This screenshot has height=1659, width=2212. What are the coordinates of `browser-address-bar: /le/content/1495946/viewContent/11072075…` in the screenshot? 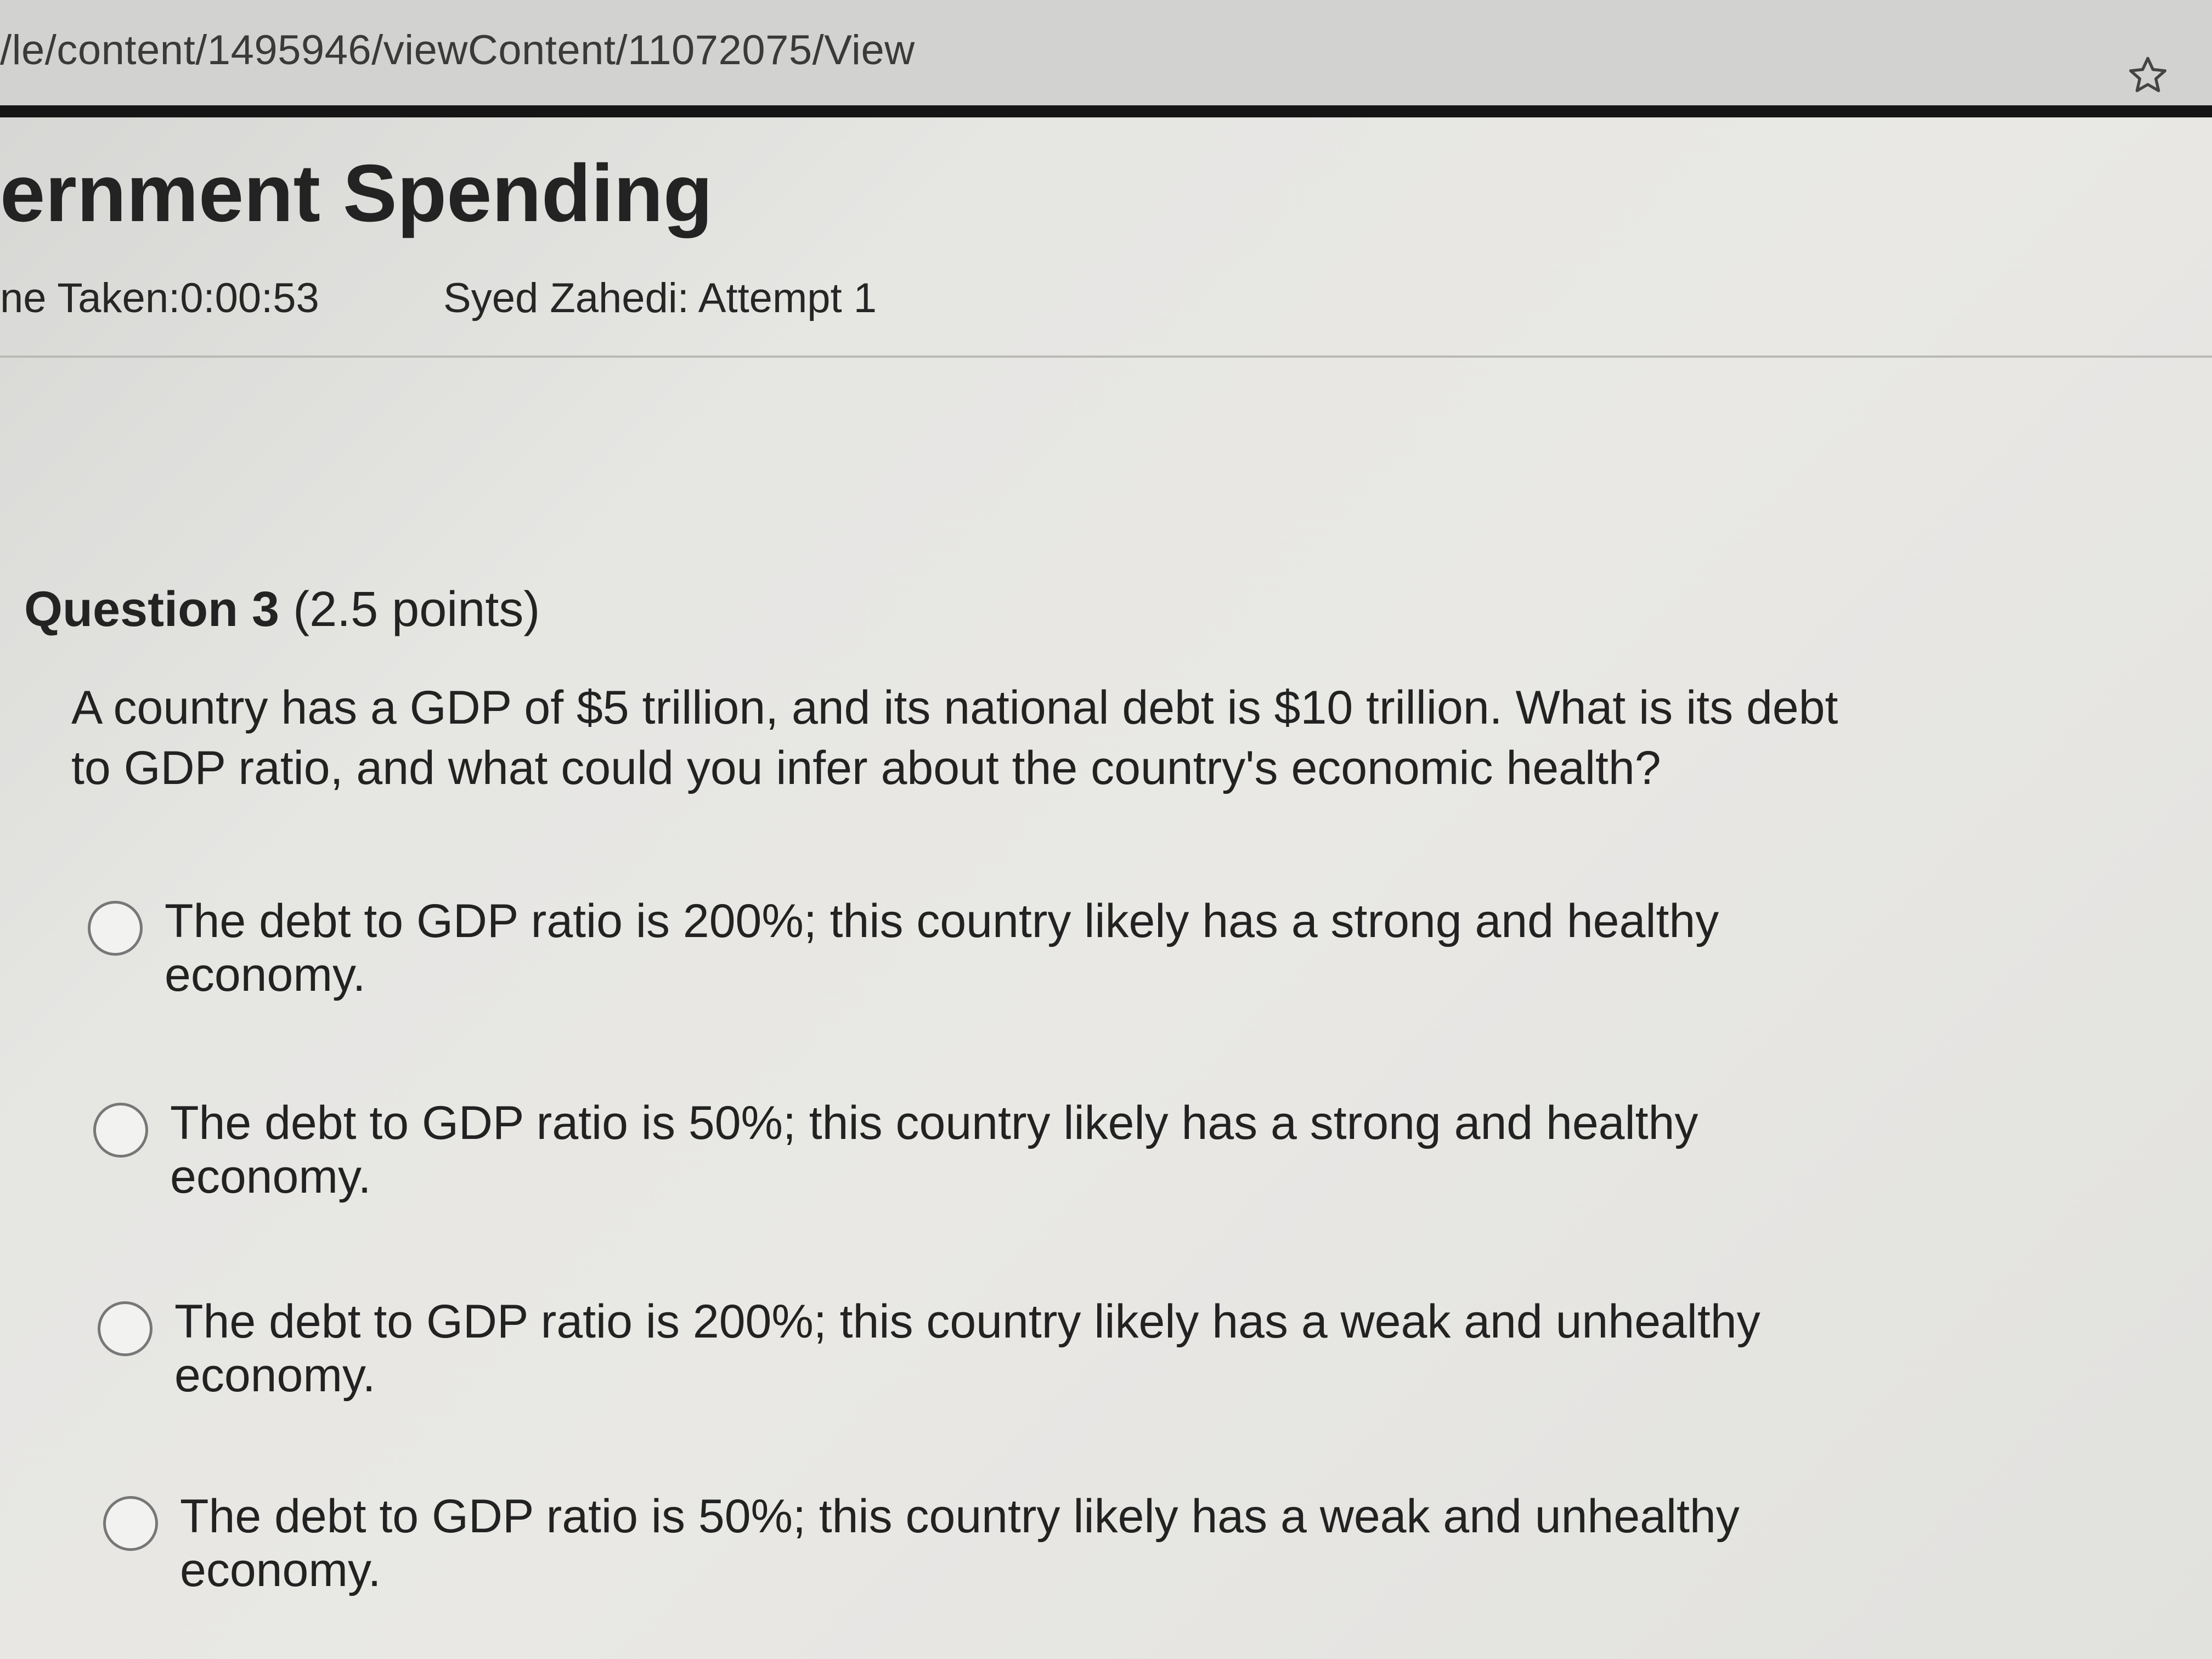 It's located at (1106, 53).